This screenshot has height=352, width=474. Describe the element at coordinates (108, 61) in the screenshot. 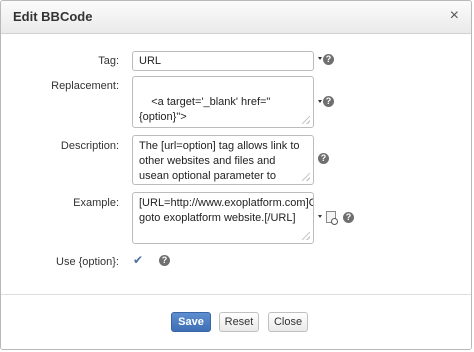

I see `tag-label: Tag:` at that location.